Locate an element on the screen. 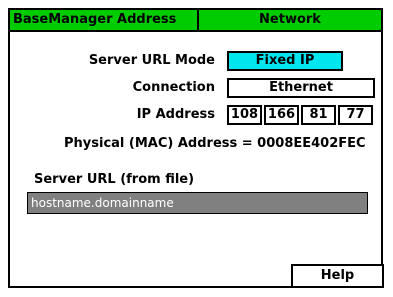 This screenshot has width=393, height=297. ip-octet-4-field: 77 is located at coordinates (355, 115).